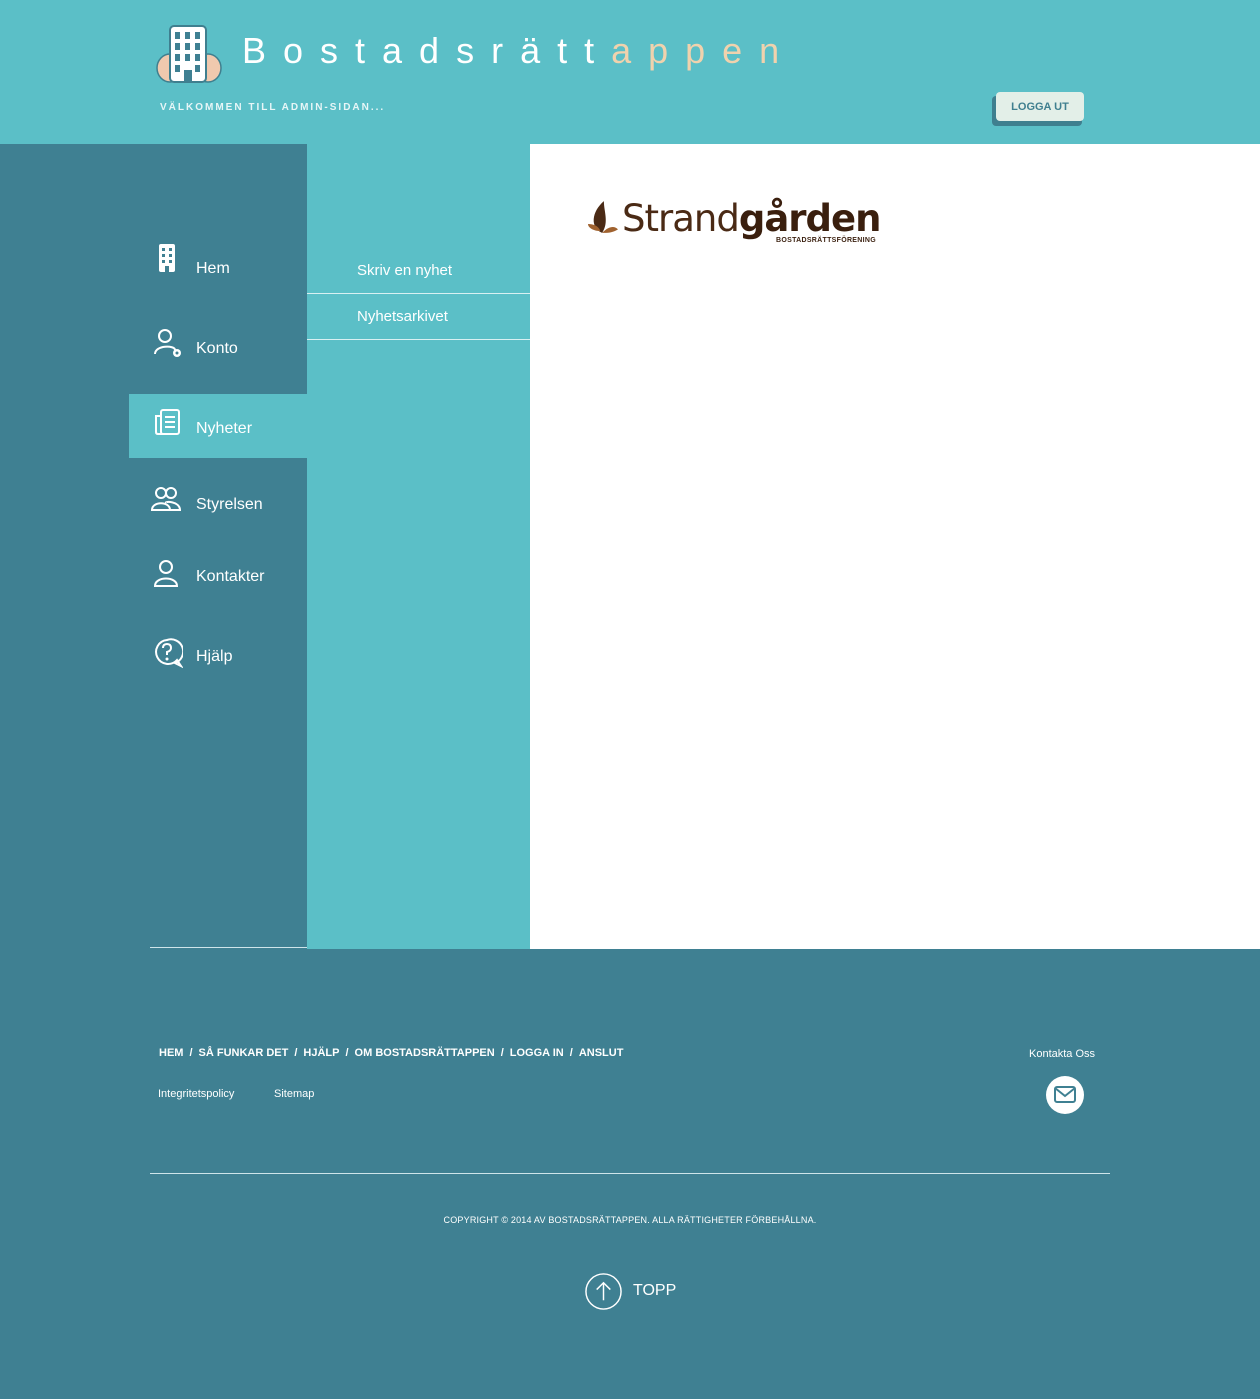 This screenshot has height=1399, width=1260. What do you see at coordinates (167, 258) in the screenshot?
I see `building-icon` at bounding box center [167, 258].